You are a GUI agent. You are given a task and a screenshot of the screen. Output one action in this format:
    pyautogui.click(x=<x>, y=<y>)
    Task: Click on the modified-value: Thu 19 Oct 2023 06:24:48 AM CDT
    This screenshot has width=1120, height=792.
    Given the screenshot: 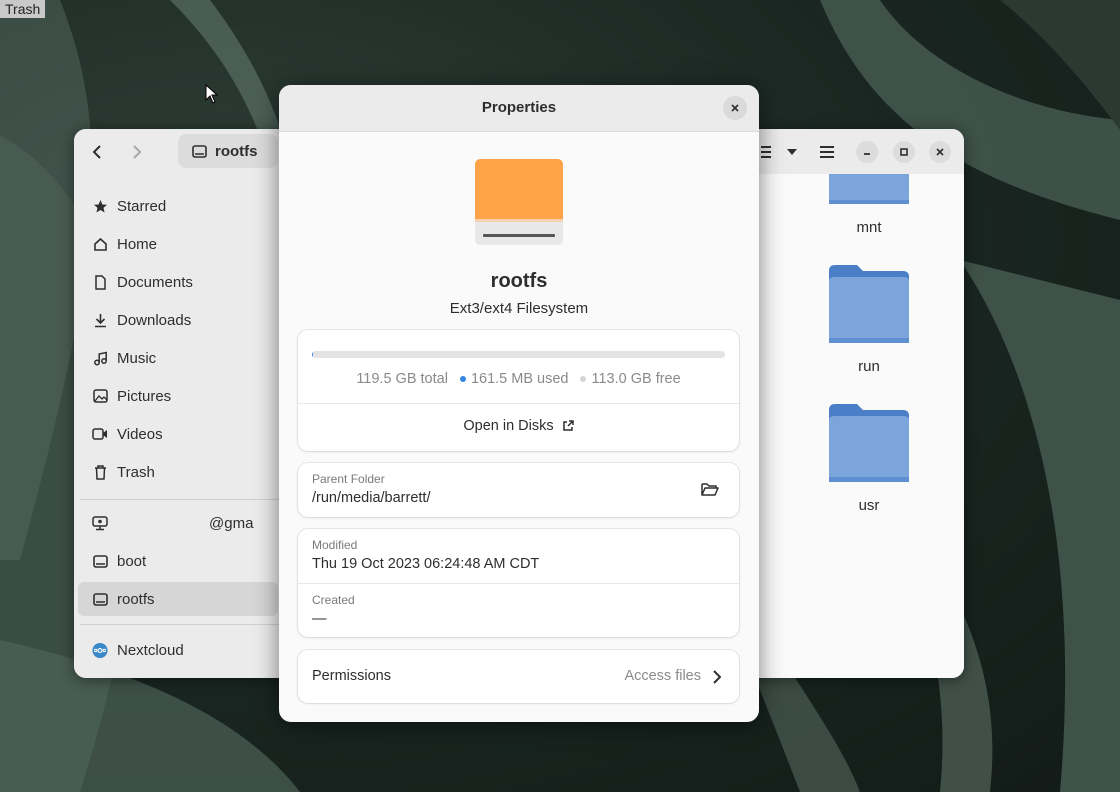 What is the action you would take?
    pyautogui.click(x=426, y=564)
    